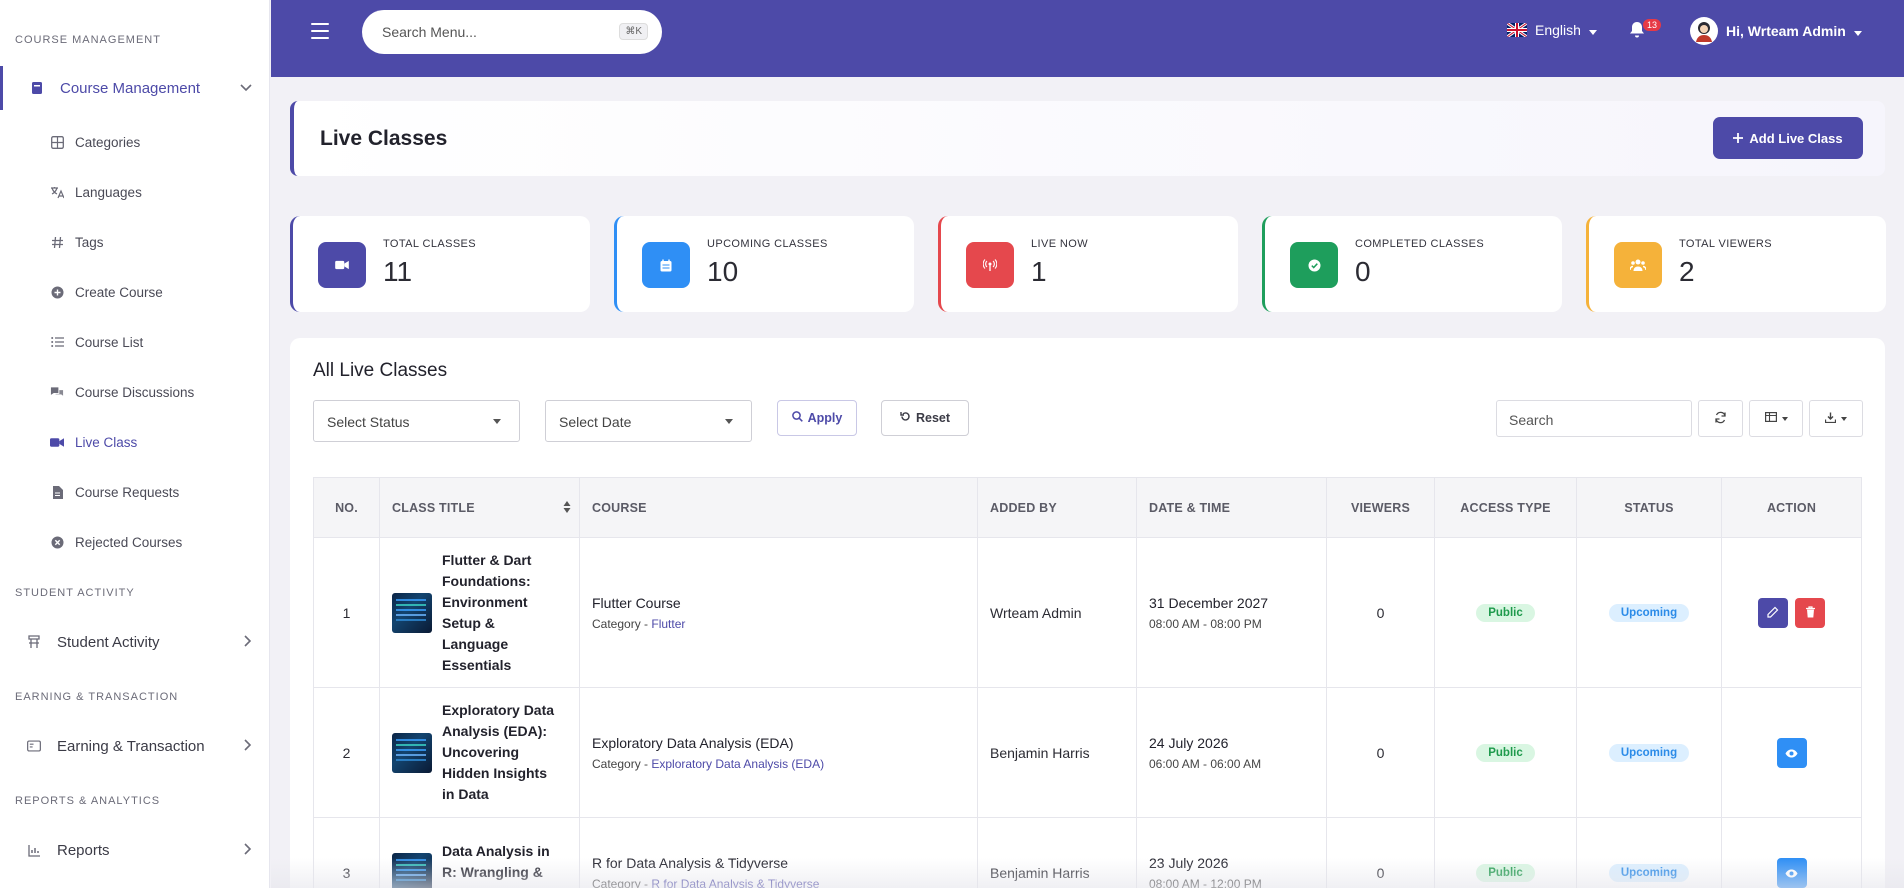 The height and width of the screenshot is (888, 1904). Describe the element at coordinates (778, 624) in the screenshot. I see `course-category: Category - Flutter` at that location.